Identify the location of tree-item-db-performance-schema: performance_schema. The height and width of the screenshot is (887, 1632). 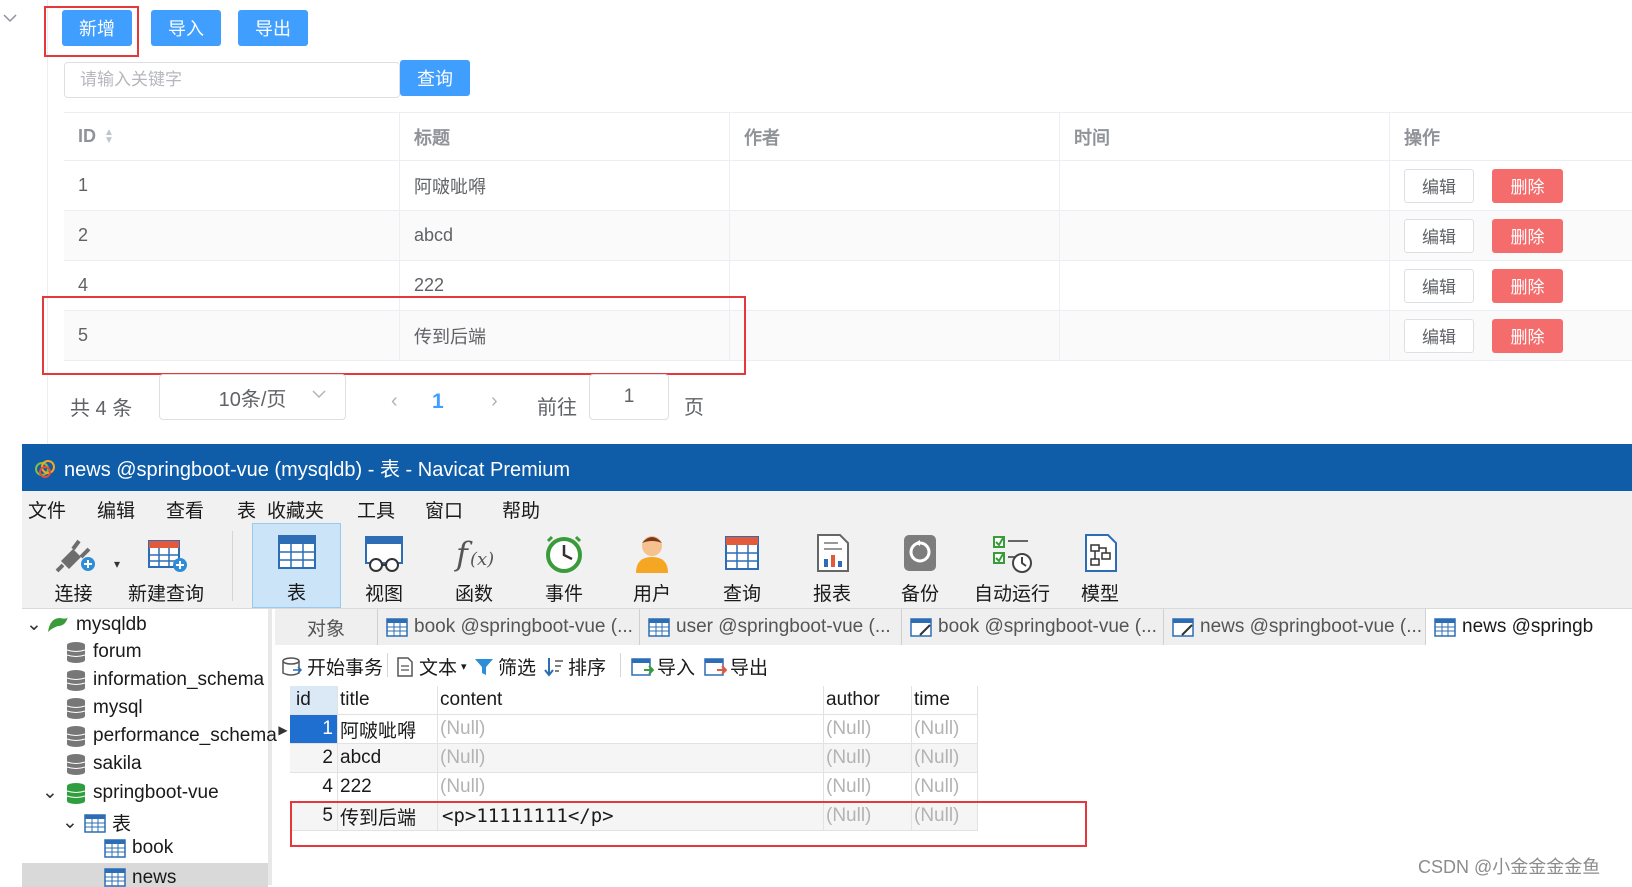
(171, 736).